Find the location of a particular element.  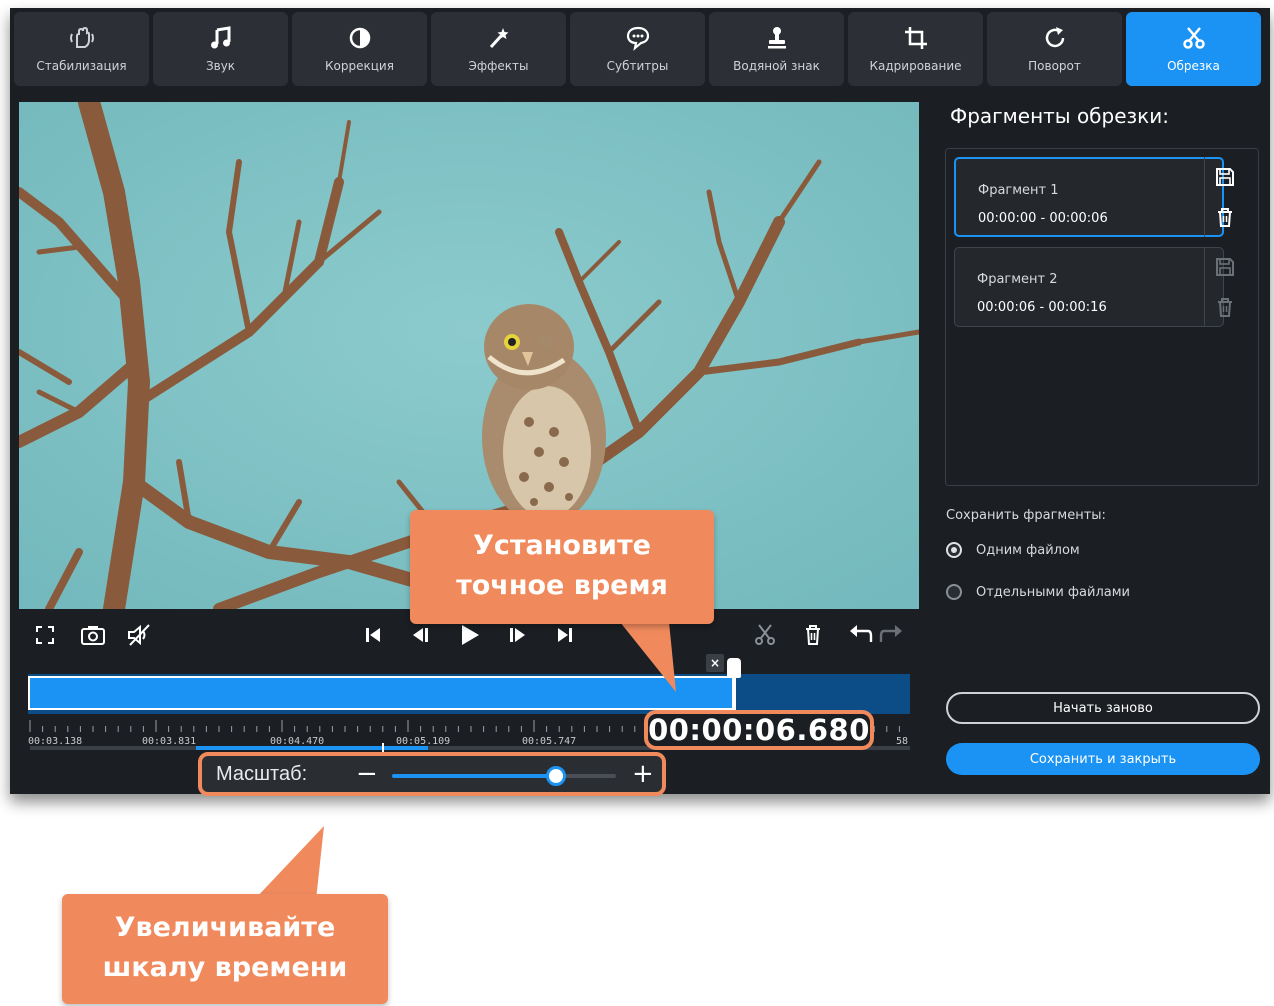

camera-icon is located at coordinates (93, 635).